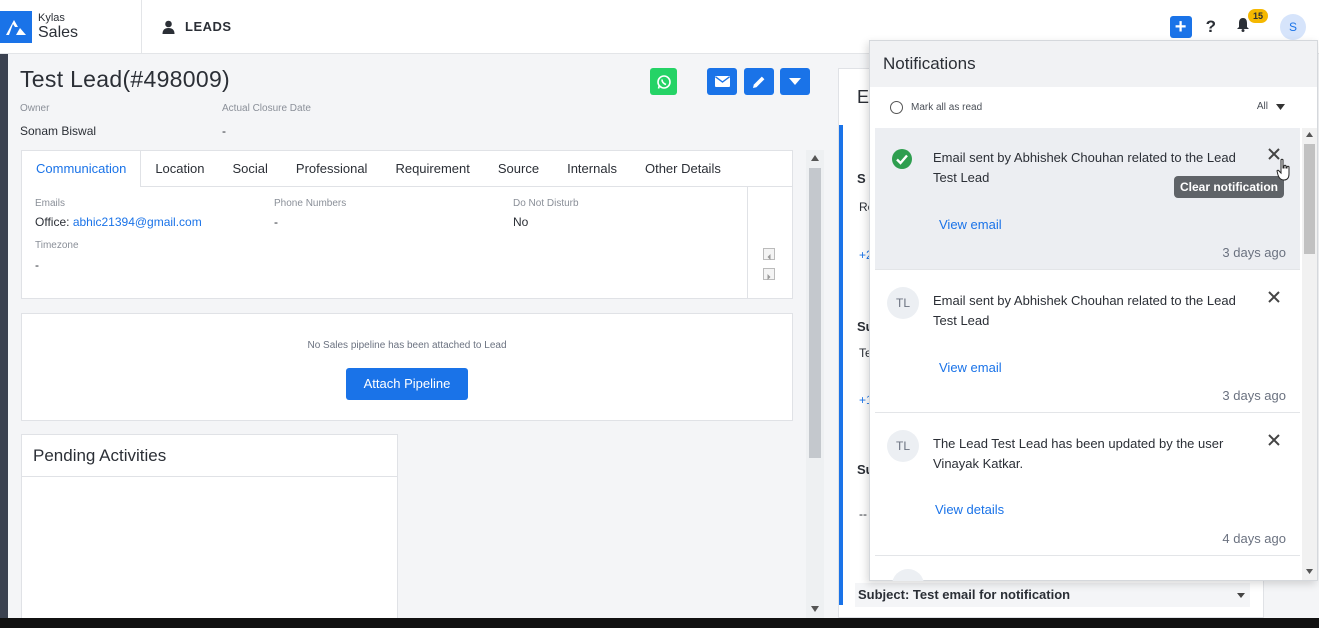 This screenshot has height=628, width=1319. I want to click on quick-add-button: +, so click(1180, 26).